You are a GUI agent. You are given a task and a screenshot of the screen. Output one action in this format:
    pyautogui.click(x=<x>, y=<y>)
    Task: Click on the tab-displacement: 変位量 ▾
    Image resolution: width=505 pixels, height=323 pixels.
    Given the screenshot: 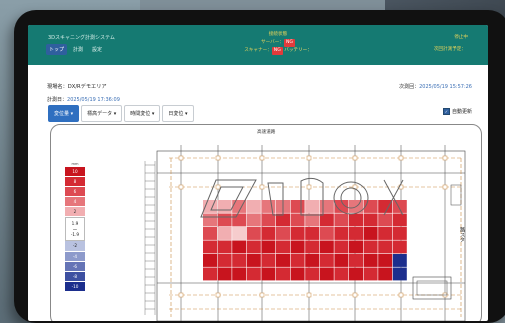 What is the action you would take?
    pyautogui.click(x=64, y=113)
    